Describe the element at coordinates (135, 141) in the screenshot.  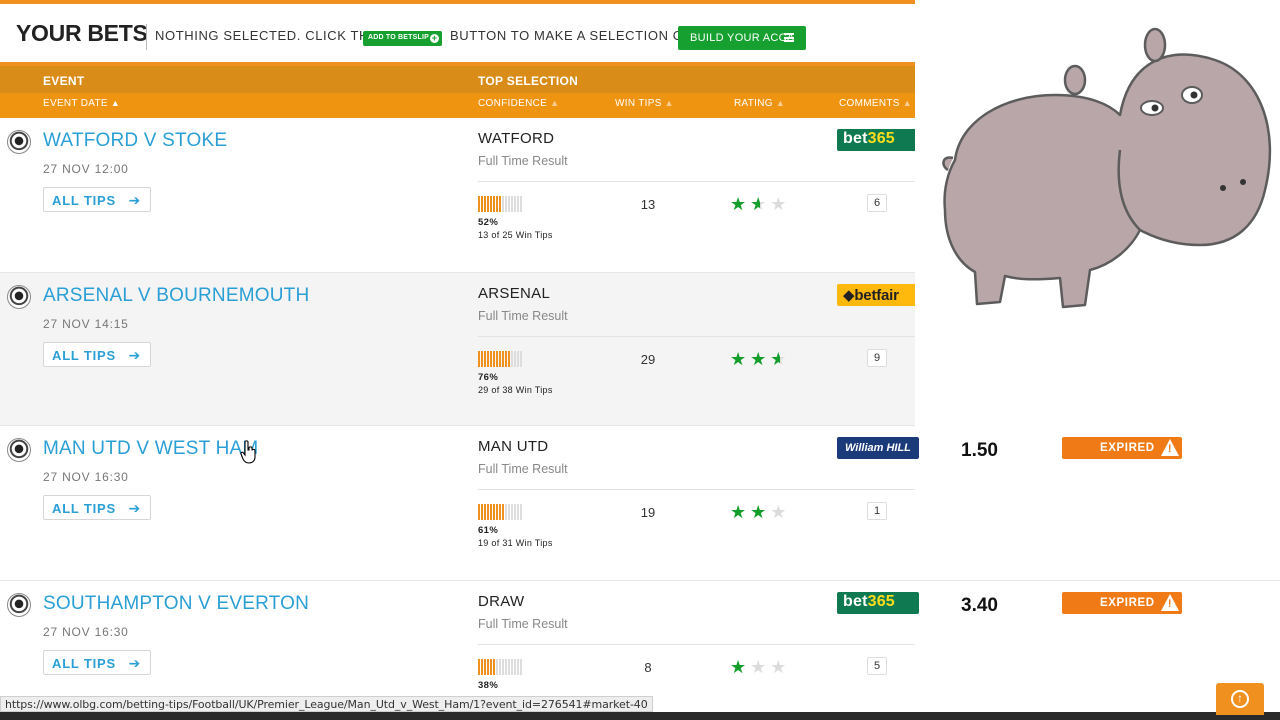
I see `event-name-link: WATFORD V STOKE` at that location.